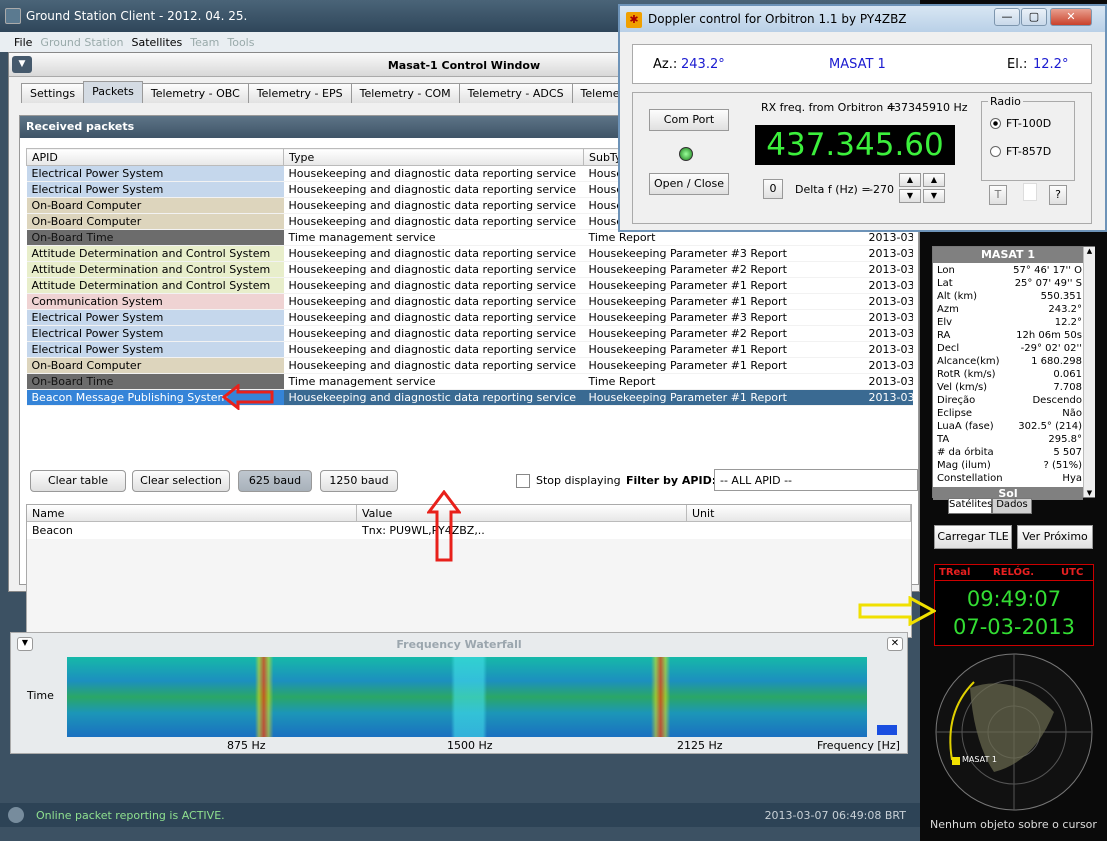 The image size is (1107, 841). I want to click on close-button: ✕, so click(1071, 17).